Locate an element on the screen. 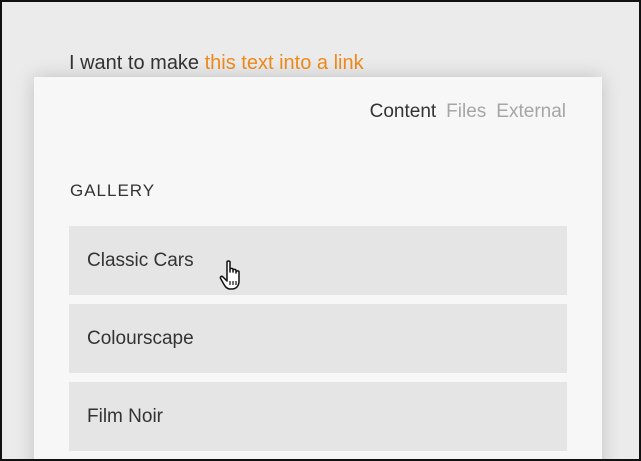 The height and width of the screenshot is (461, 641). hand-pointer-icon is located at coordinates (229, 275).